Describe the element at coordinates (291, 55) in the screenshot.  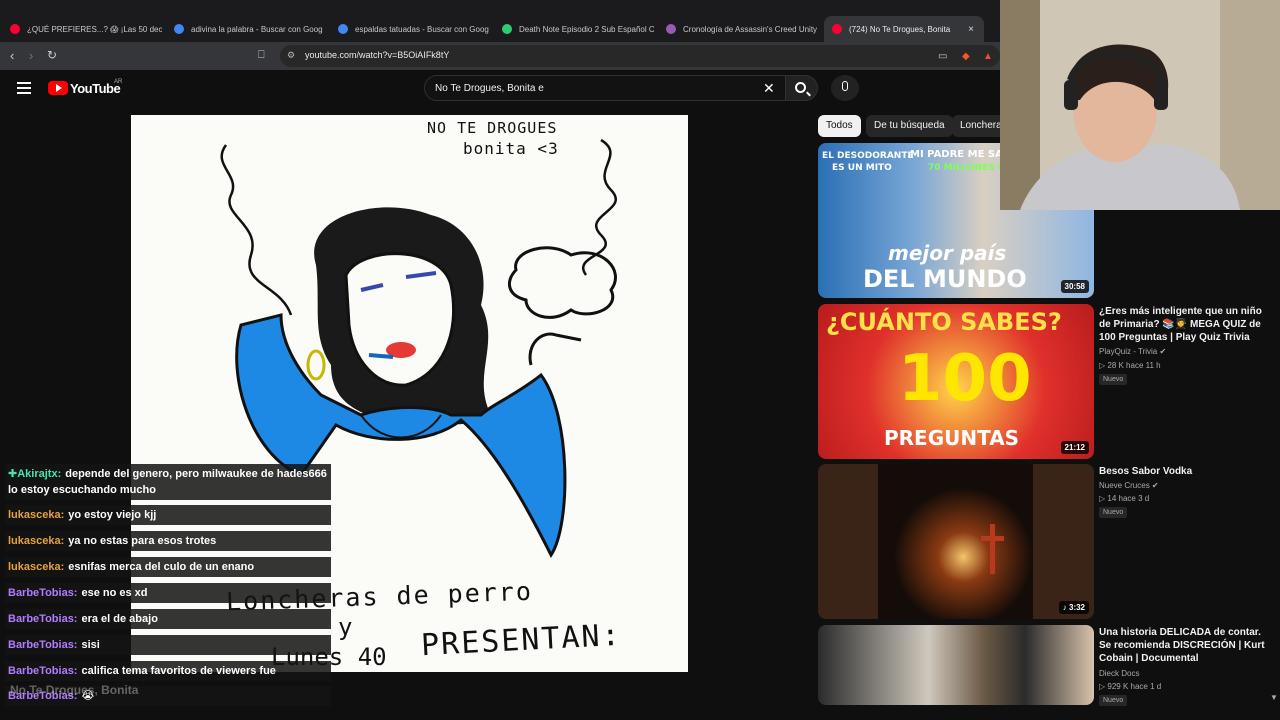
I see `site-info-icon: ⚙` at that location.